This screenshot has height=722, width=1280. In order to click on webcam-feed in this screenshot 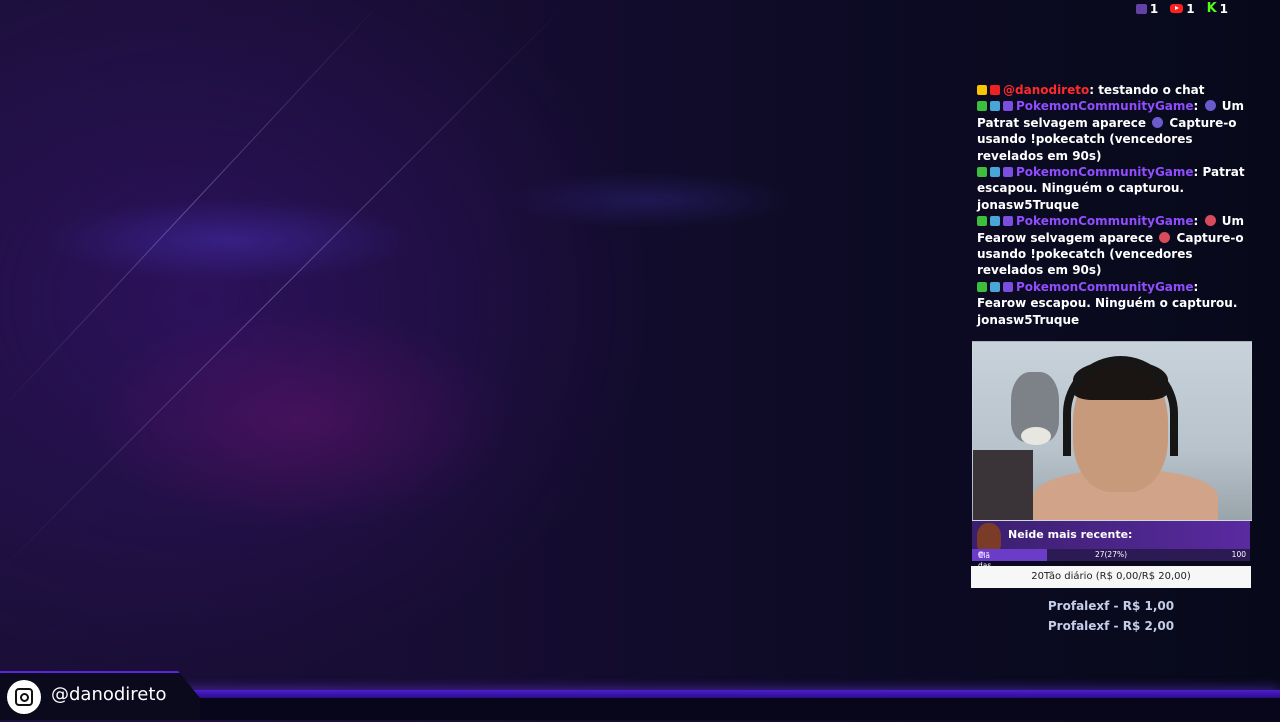, I will do `click(1112, 431)`.